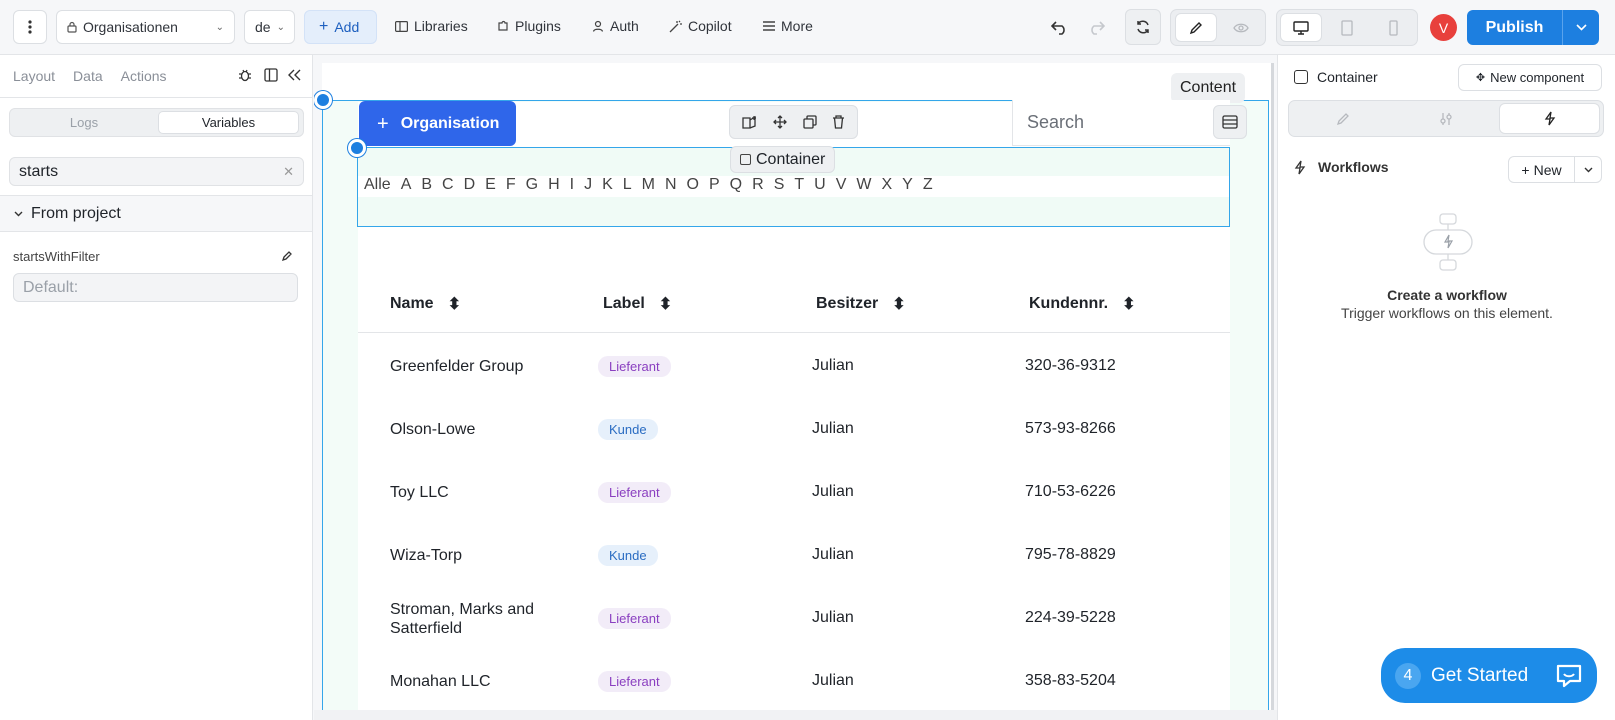  I want to click on alphabet-letter: I, so click(572, 184).